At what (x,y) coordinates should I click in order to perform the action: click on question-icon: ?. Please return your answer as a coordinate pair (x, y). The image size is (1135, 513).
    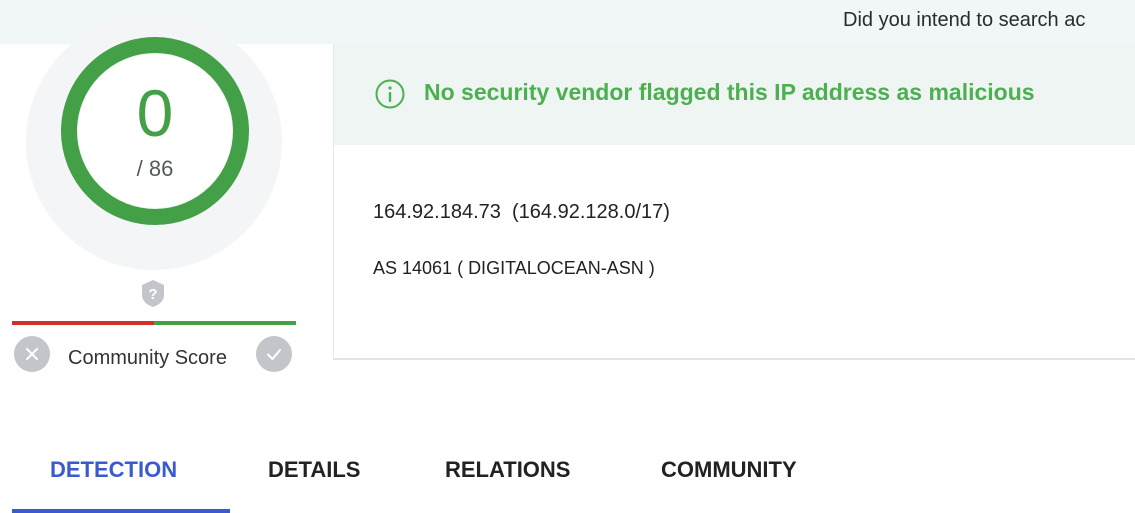
    Looking at the image, I should click on (153, 293).